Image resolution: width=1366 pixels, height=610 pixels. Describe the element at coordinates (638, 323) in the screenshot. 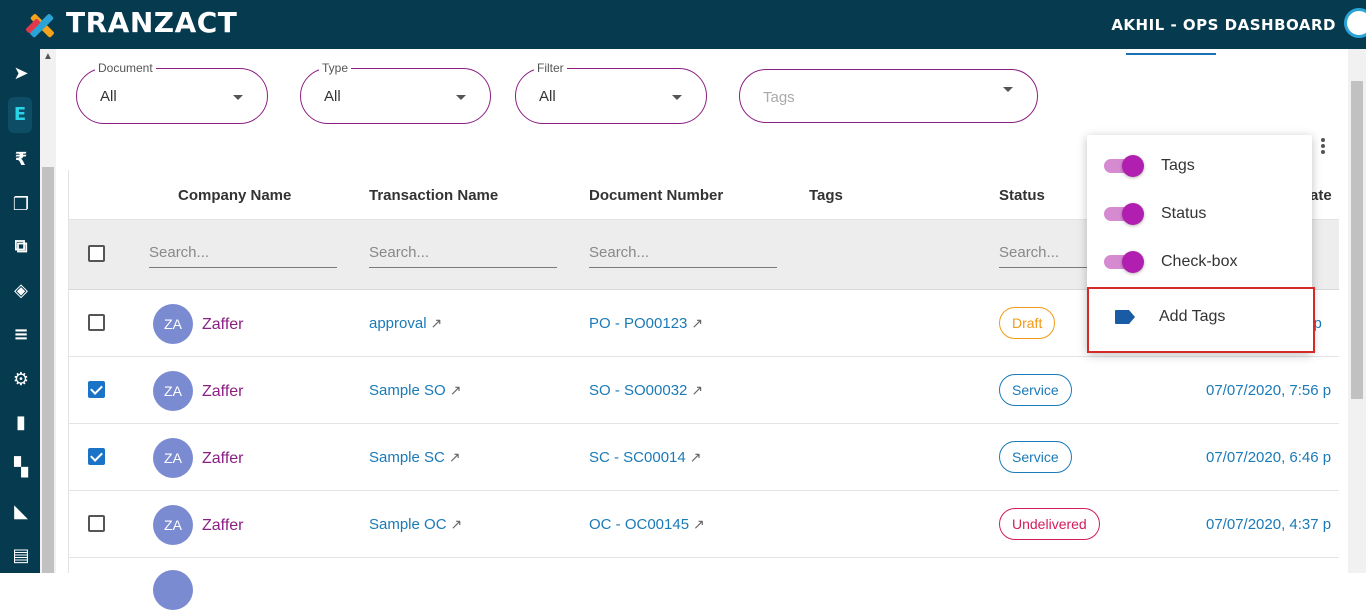

I see `document-number: PO - PO00123` at that location.